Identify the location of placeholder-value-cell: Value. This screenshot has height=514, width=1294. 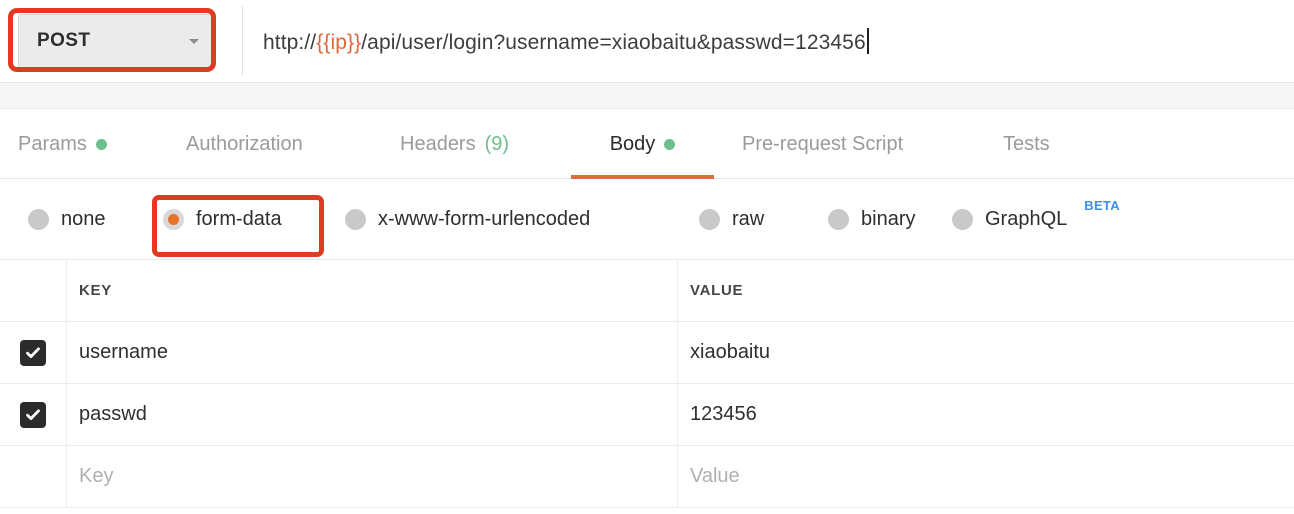
(986, 476).